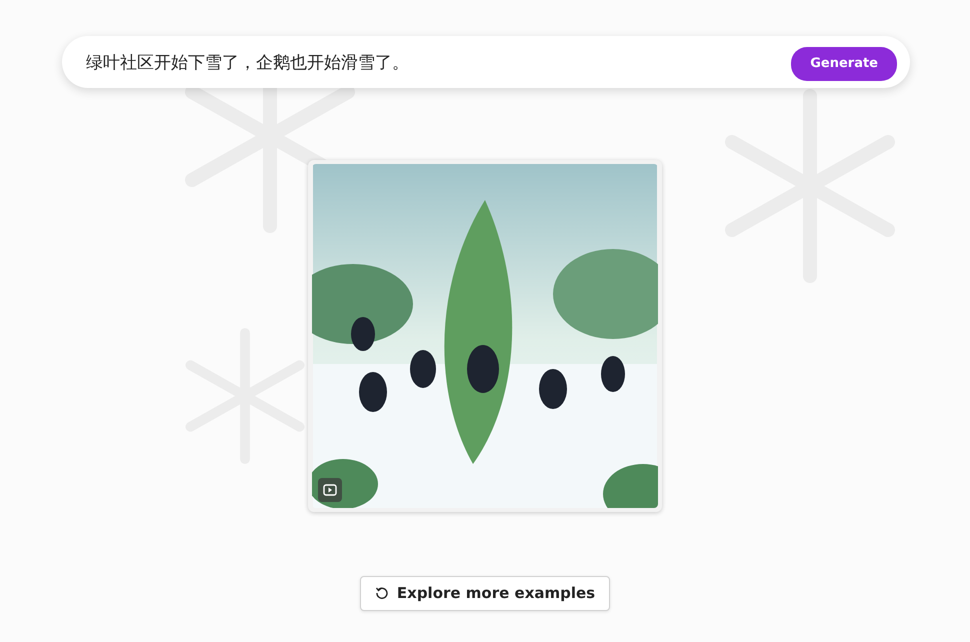 The width and height of the screenshot is (970, 642). I want to click on explore-more-button: Explore more examples, so click(485, 593).